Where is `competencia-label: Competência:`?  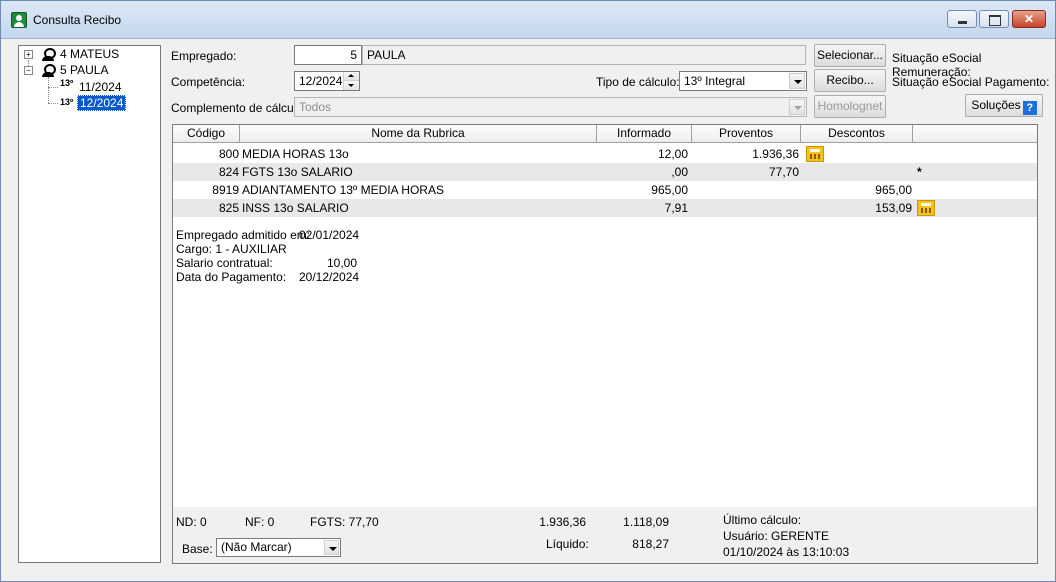 competencia-label: Competência: is located at coordinates (208, 82).